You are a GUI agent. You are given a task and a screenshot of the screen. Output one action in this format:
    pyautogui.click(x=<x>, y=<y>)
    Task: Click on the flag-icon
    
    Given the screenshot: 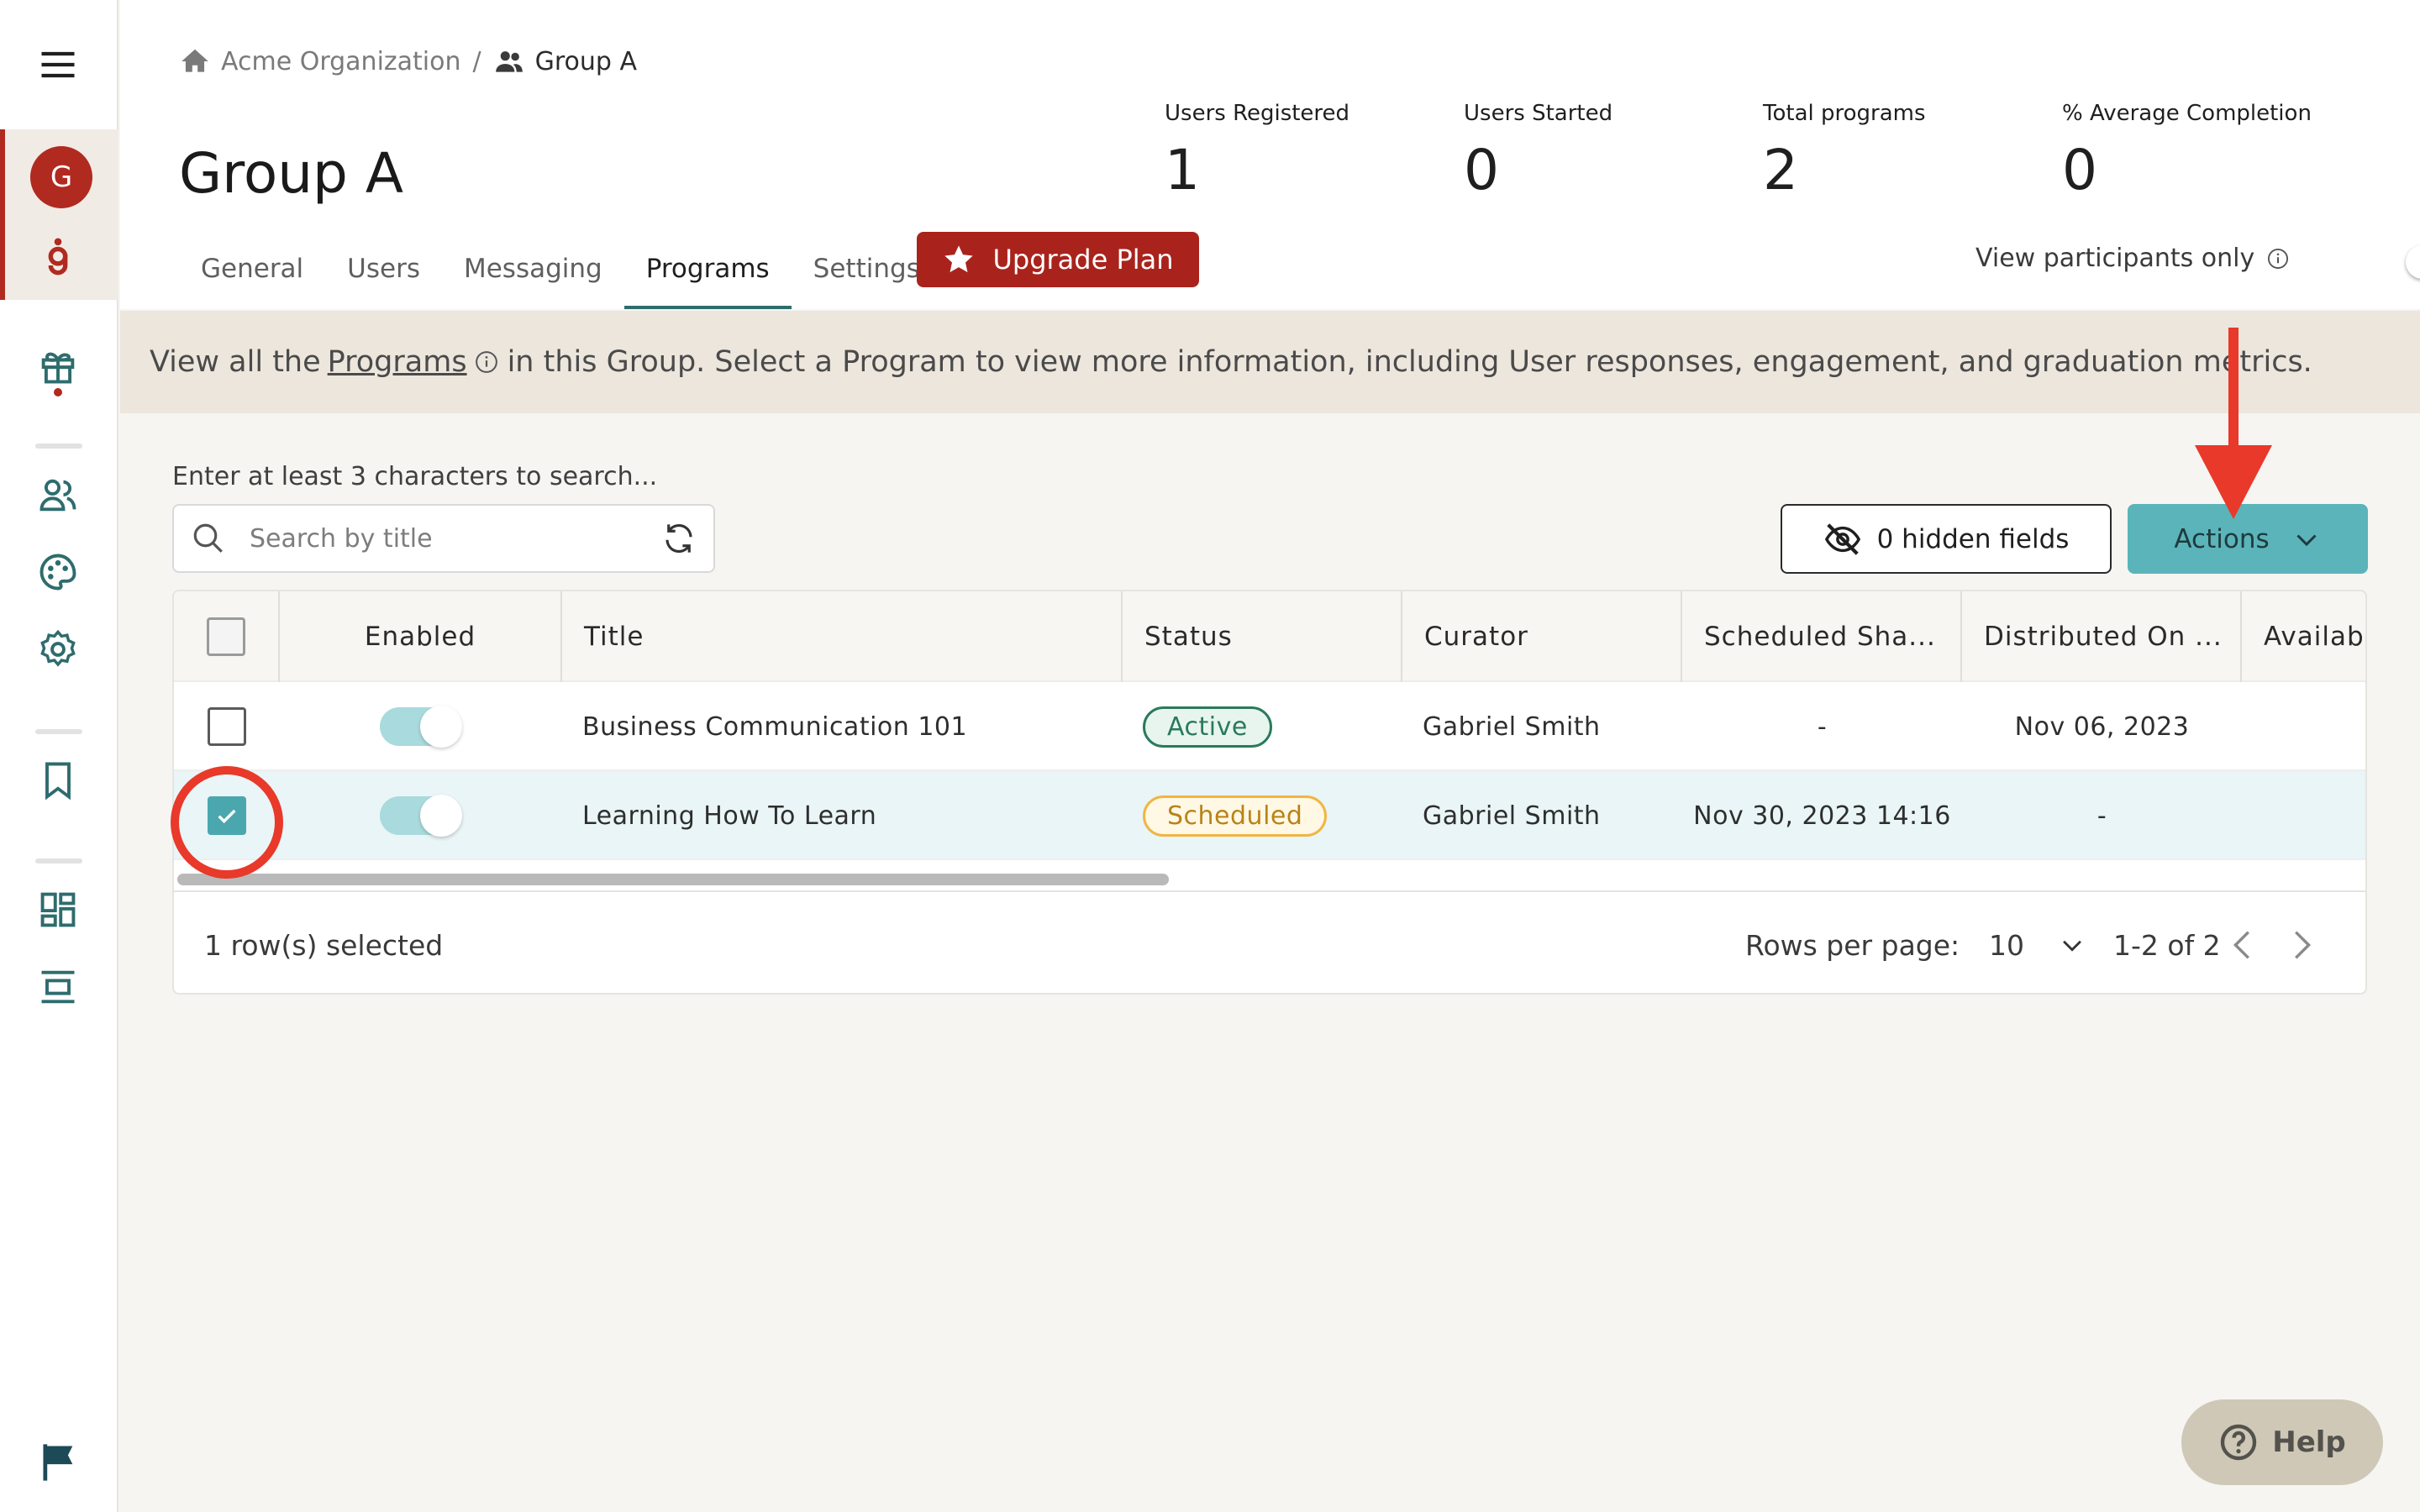 What is the action you would take?
    pyautogui.click(x=58, y=1462)
    